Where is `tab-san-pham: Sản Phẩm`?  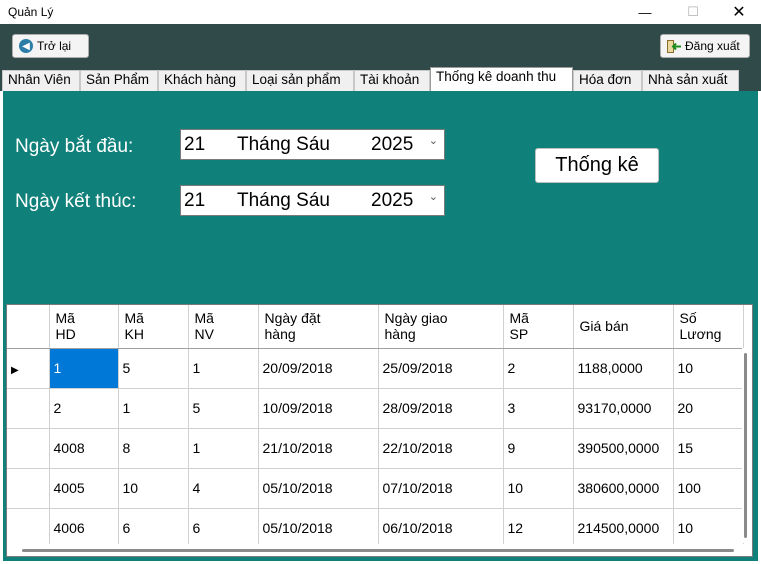
tab-san-pham: Sản Phẩm is located at coordinates (119, 80).